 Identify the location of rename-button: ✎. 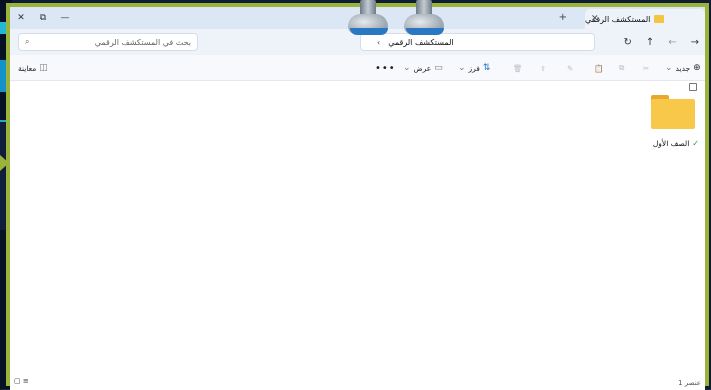
(570, 68).